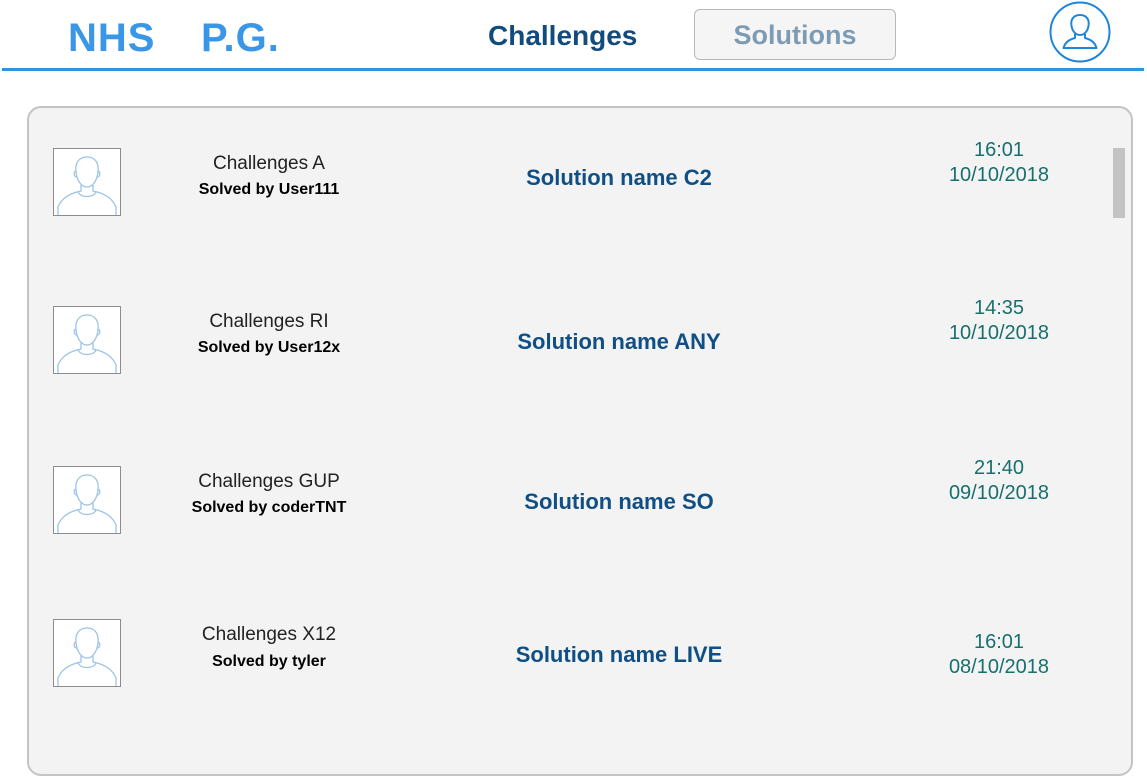 The image size is (1147, 778). Describe the element at coordinates (573, 69) in the screenshot. I see `header-divider` at that location.